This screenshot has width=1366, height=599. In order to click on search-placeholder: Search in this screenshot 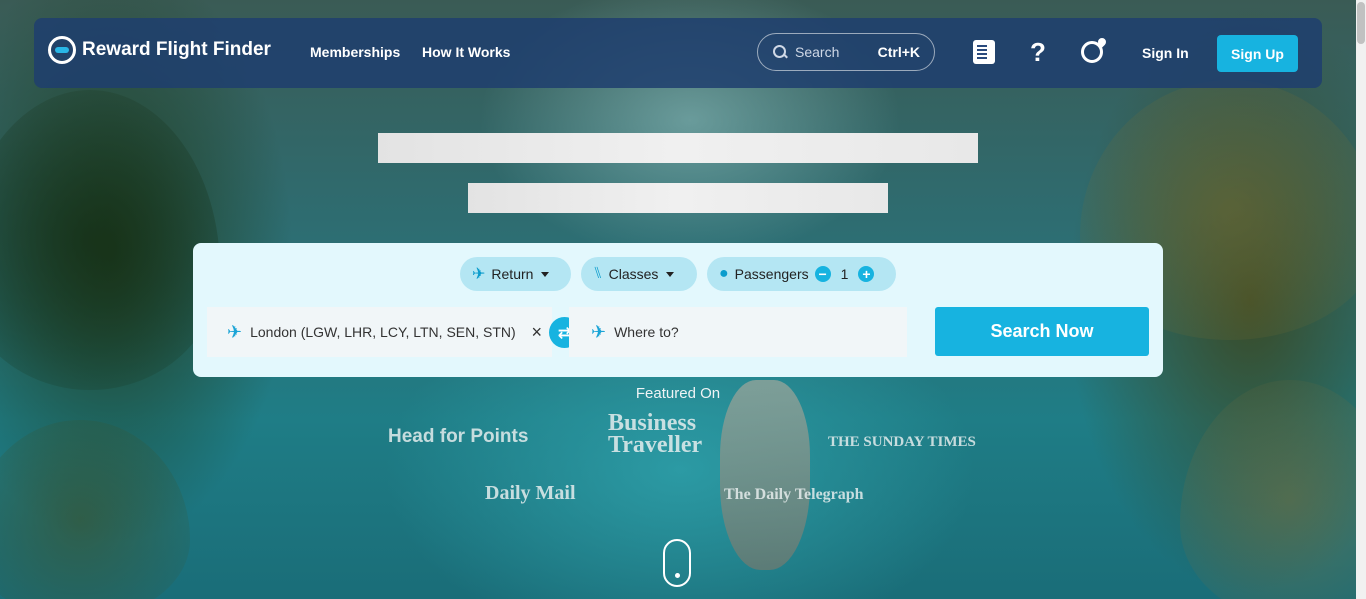, I will do `click(817, 52)`.